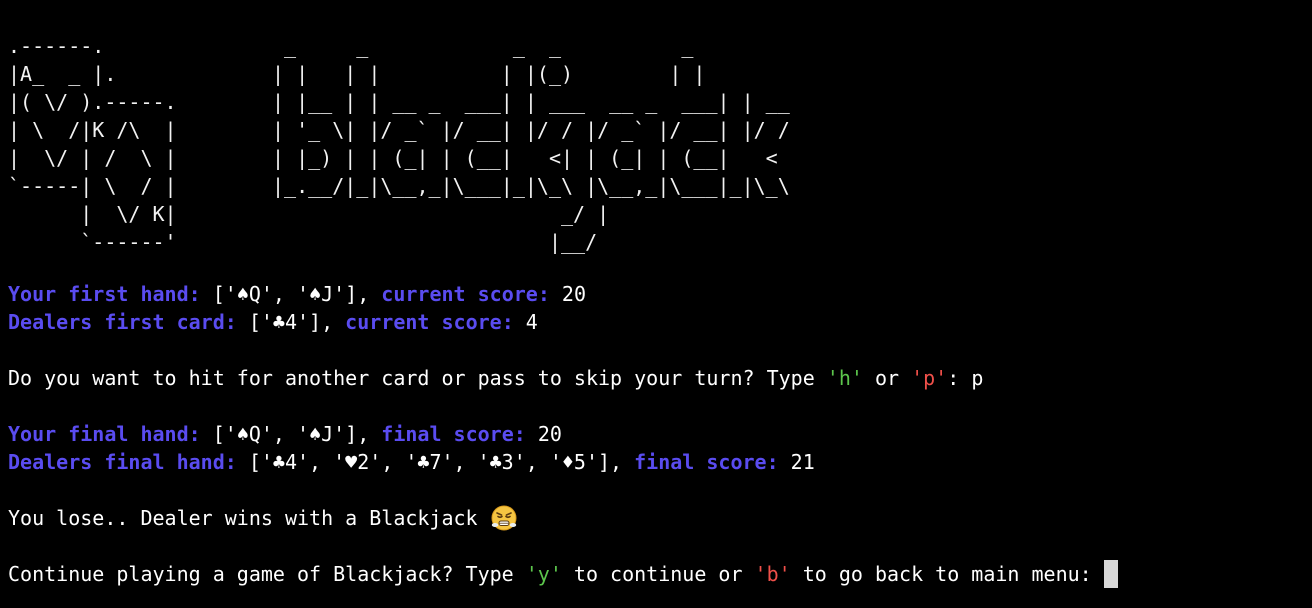 This screenshot has height=608, width=1312. I want to click on result-line: You lose.. Dealer wins with a Blackjack, so click(263, 518).